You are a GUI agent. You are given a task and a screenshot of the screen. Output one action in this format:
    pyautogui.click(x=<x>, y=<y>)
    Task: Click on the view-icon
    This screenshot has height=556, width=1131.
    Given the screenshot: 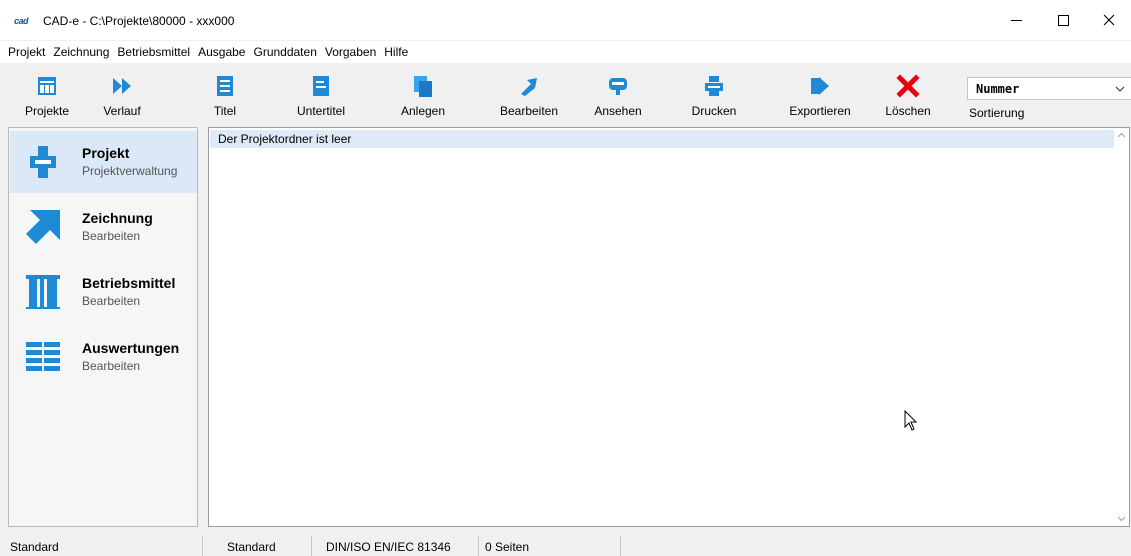 What is the action you would take?
    pyautogui.click(x=618, y=86)
    